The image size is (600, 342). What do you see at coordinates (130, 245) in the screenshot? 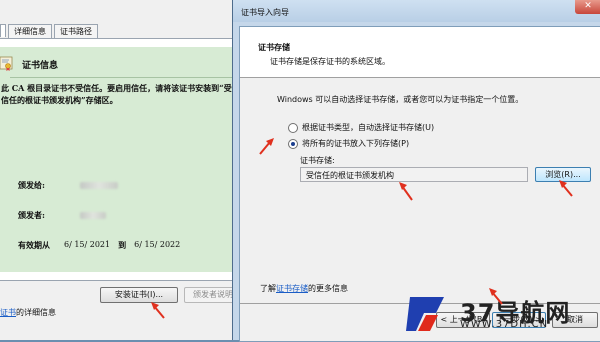
I see `validity-period: 有效期从 6/ 15/ 2021 到 6/ 15/ 2022` at bounding box center [130, 245].